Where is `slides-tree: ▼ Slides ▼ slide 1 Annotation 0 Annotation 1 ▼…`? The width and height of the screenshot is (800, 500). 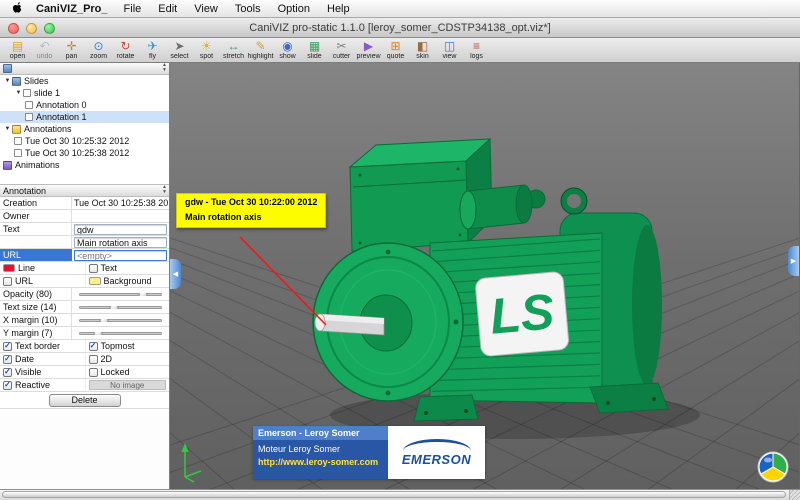 slides-tree: ▼ Slides ▼ slide 1 Annotation 0 Annotation 1 ▼… is located at coordinates (84, 130).